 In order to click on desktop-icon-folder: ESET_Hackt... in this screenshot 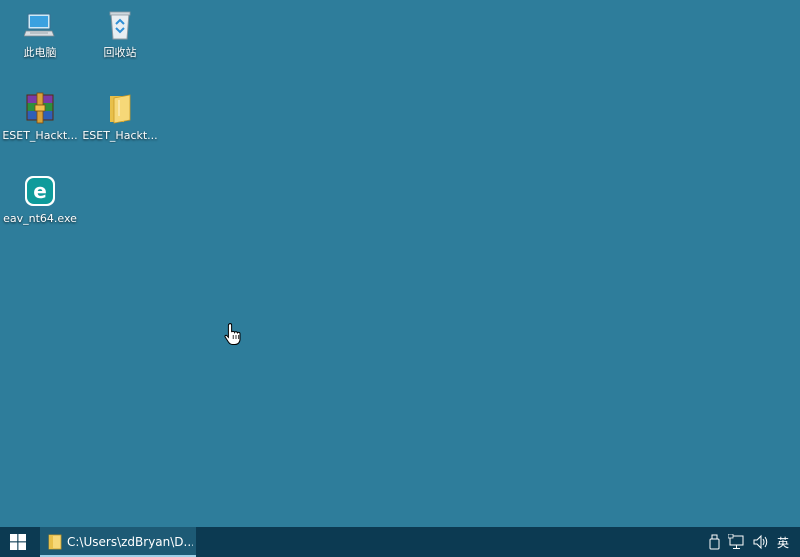, I will do `click(120, 122)`.